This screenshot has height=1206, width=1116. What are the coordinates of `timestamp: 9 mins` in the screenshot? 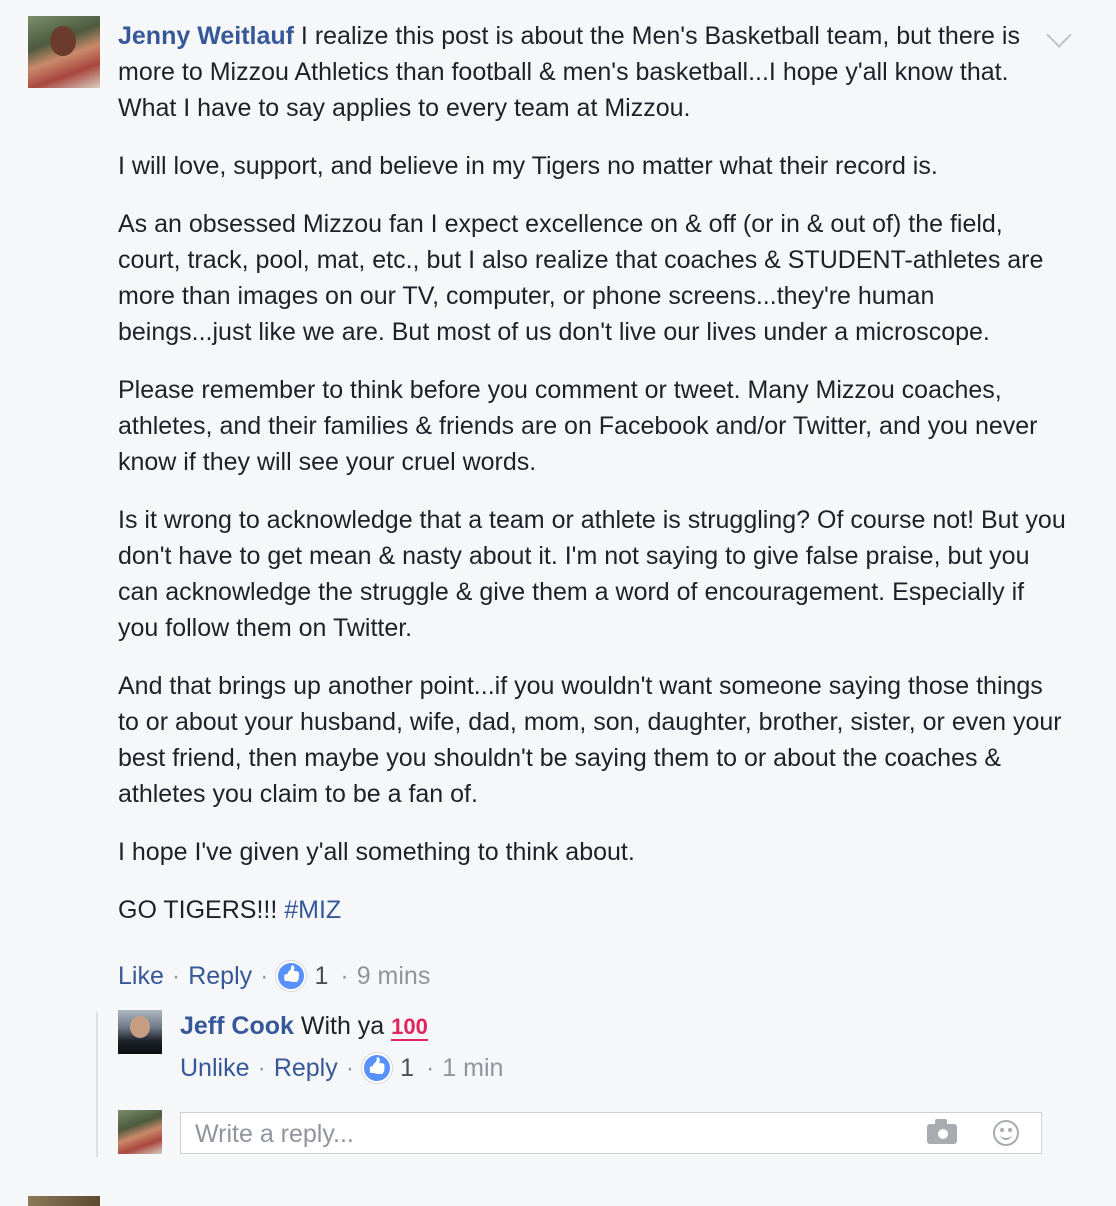 It's located at (394, 976).